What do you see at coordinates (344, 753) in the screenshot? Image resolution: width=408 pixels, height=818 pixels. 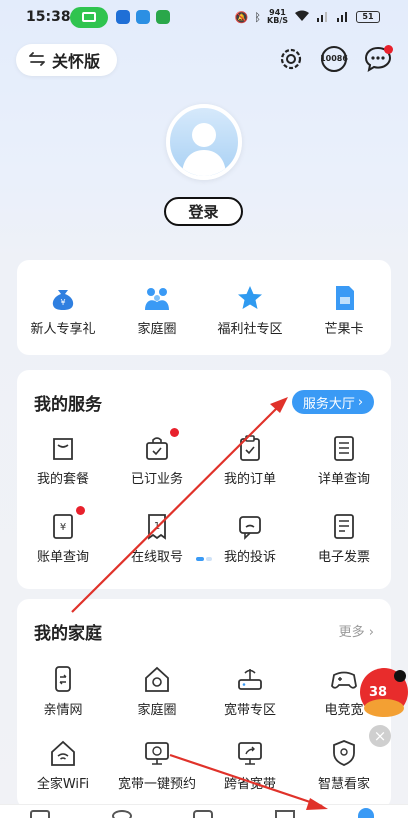 I see `shield-home-icon` at bounding box center [344, 753].